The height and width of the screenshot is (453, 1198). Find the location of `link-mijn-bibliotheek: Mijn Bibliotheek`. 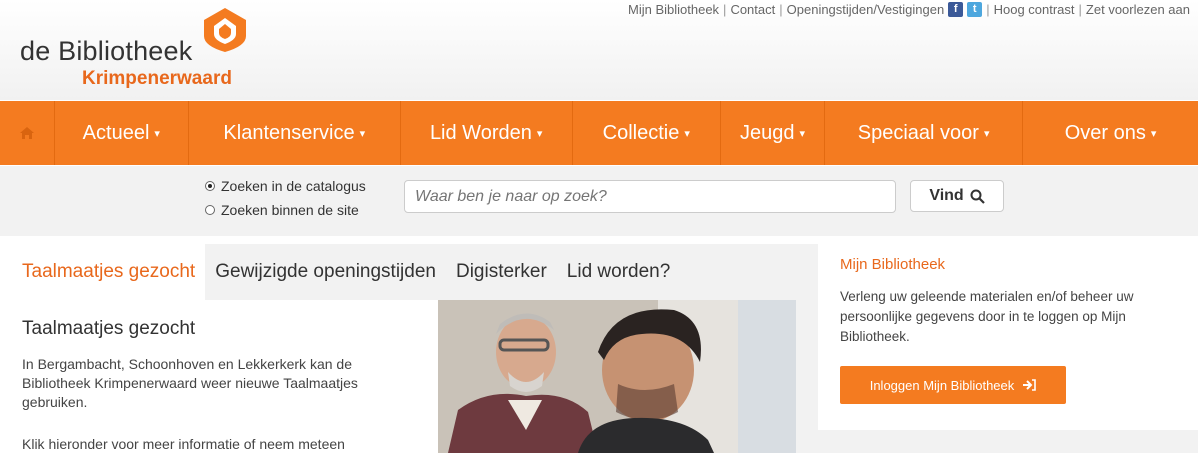

link-mijn-bibliotheek: Mijn Bibliotheek is located at coordinates (673, 9).